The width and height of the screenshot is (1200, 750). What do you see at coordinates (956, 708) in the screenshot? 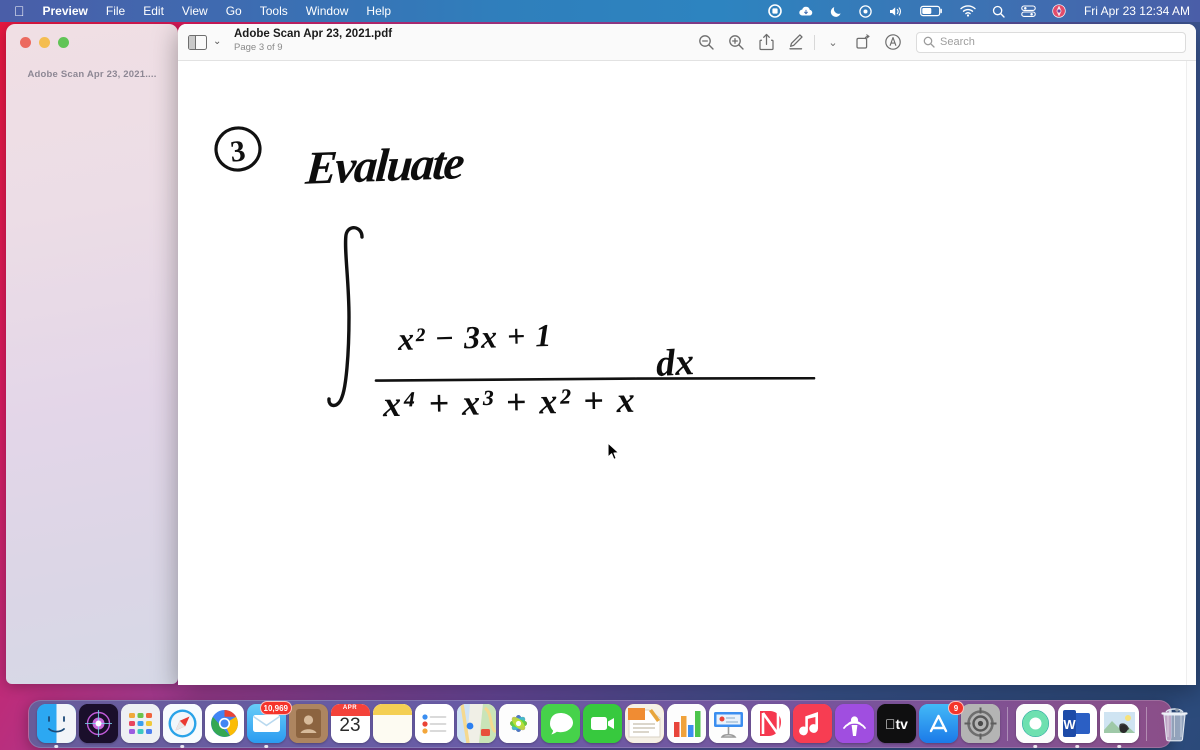
I see `app-store-badge: 9` at bounding box center [956, 708].